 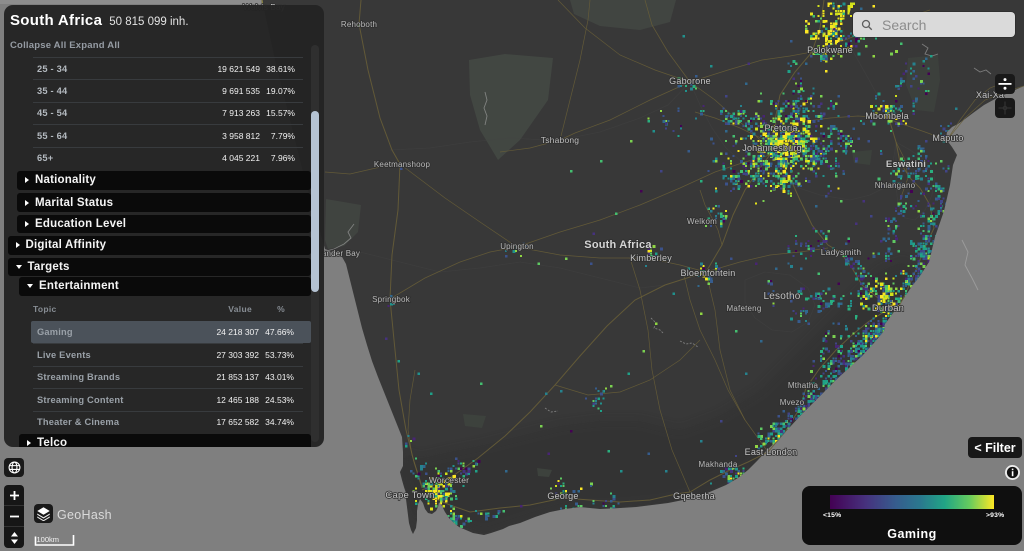 What do you see at coordinates (895, 185) in the screenshot?
I see `svg-text: Nhlangano` at bounding box center [895, 185].